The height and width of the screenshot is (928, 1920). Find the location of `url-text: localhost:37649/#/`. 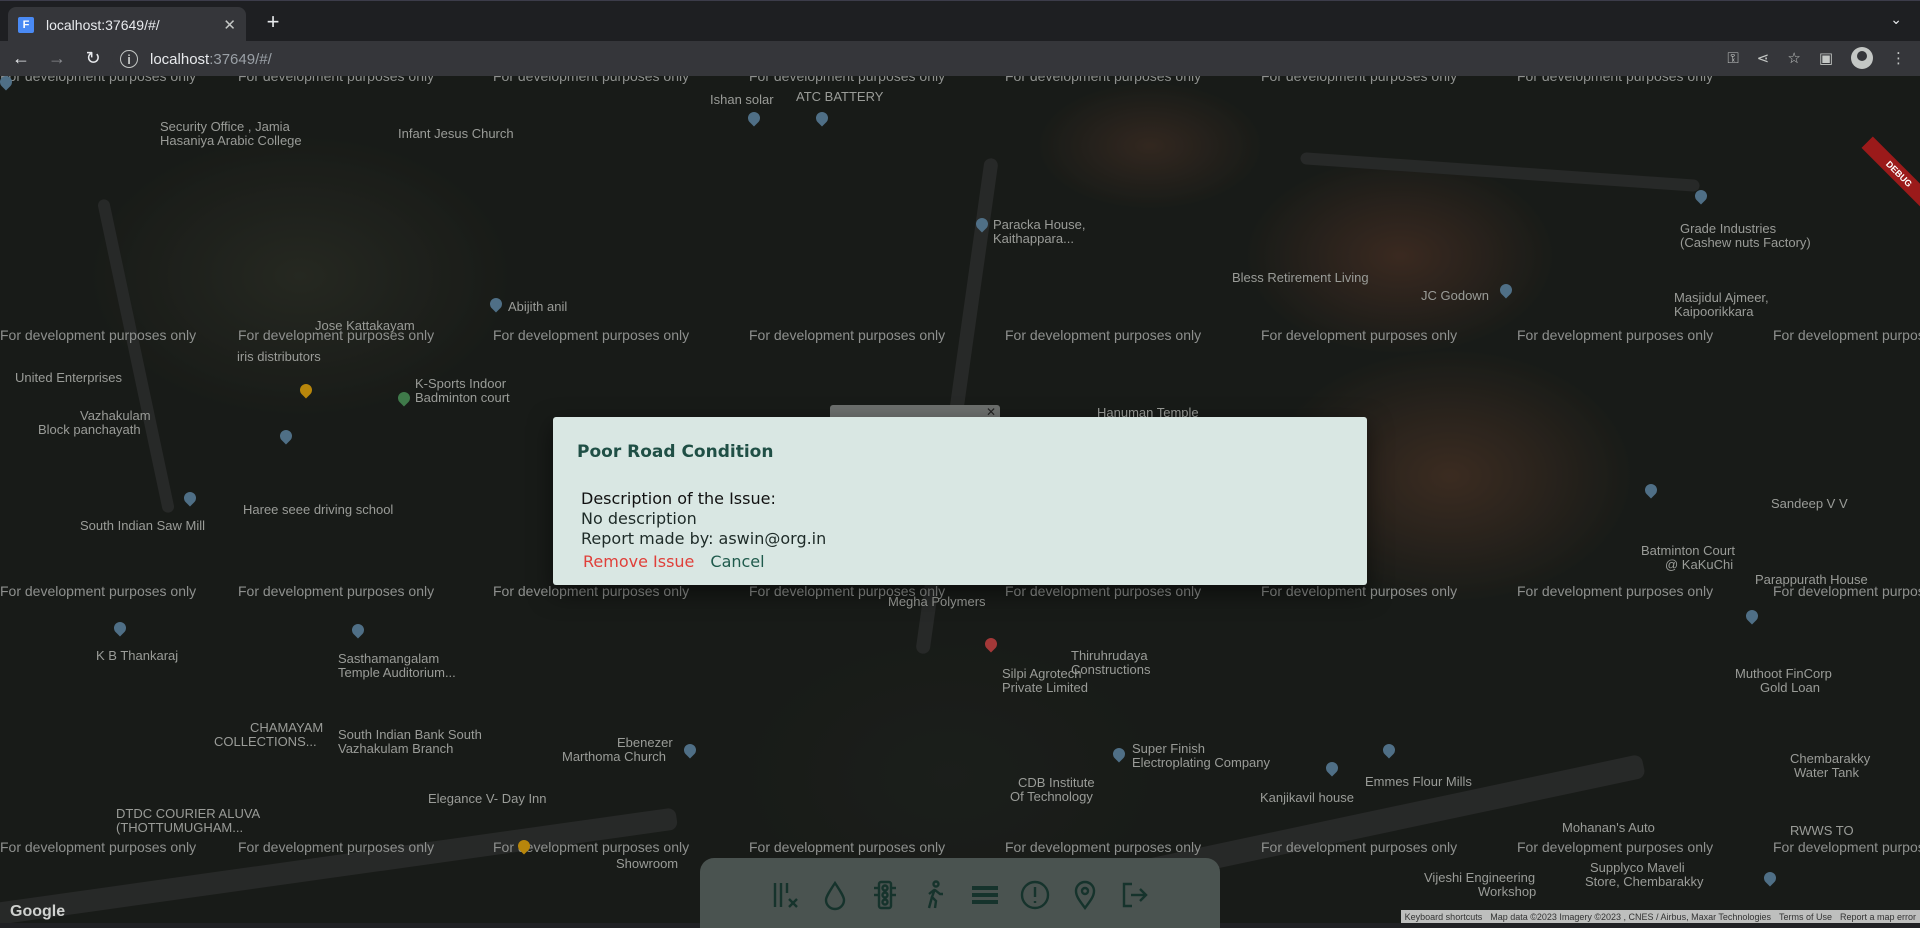

url-text: localhost:37649/#/ is located at coordinates (211, 59).